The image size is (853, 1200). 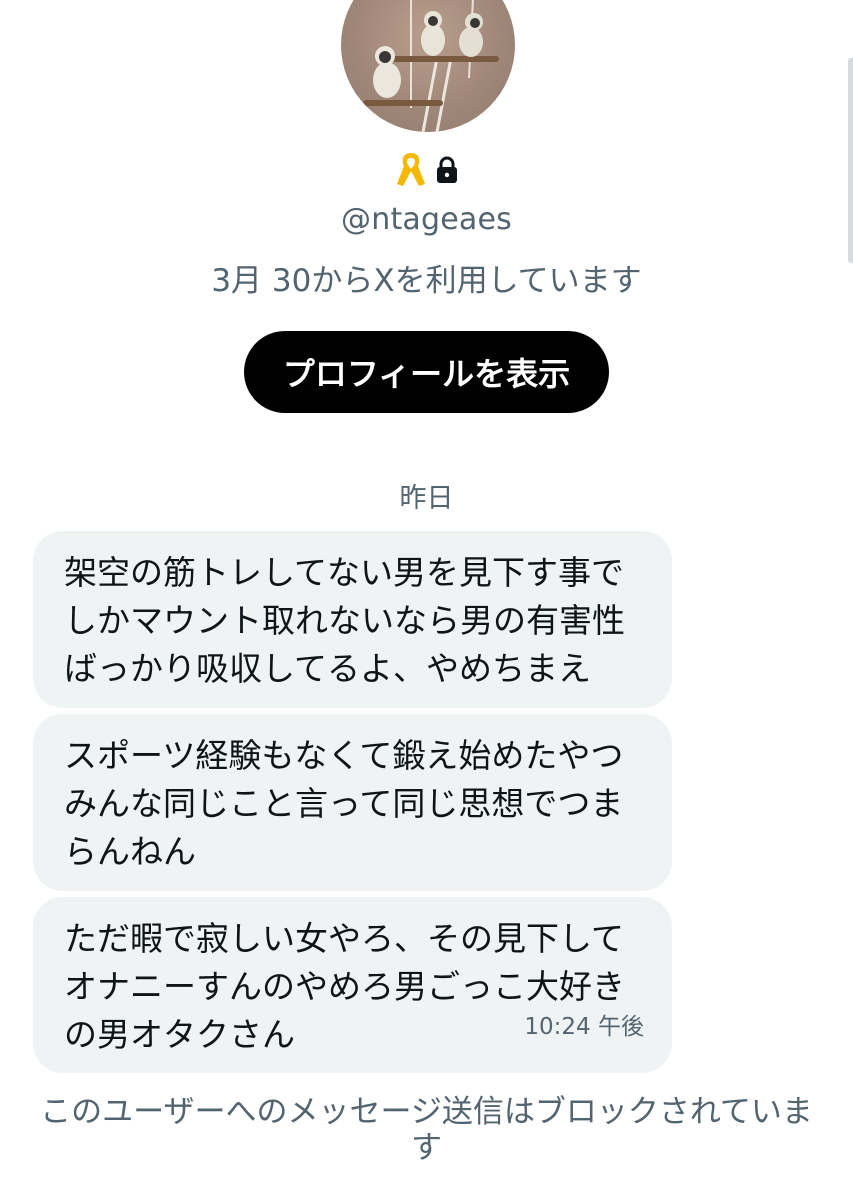 I want to click on avatar, so click(x=428, y=66).